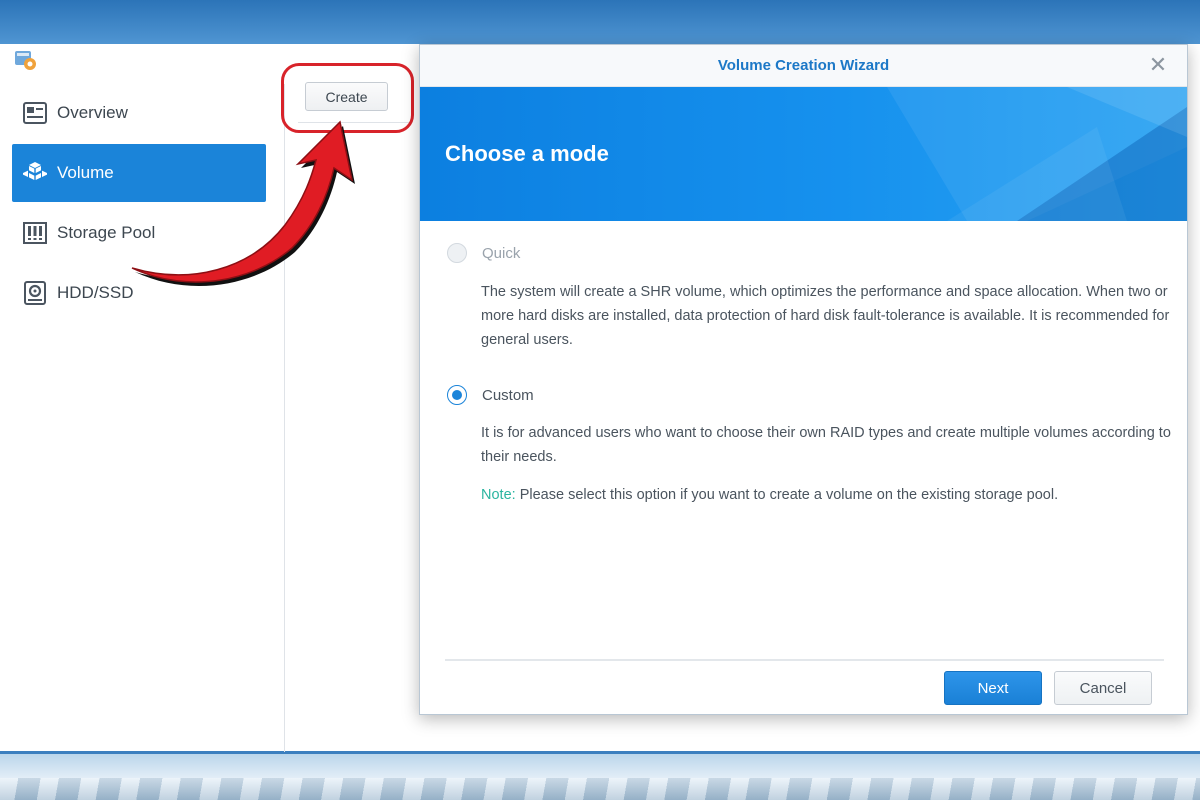 This screenshot has height=800, width=1200. I want to click on quick-radio-button, so click(457, 253).